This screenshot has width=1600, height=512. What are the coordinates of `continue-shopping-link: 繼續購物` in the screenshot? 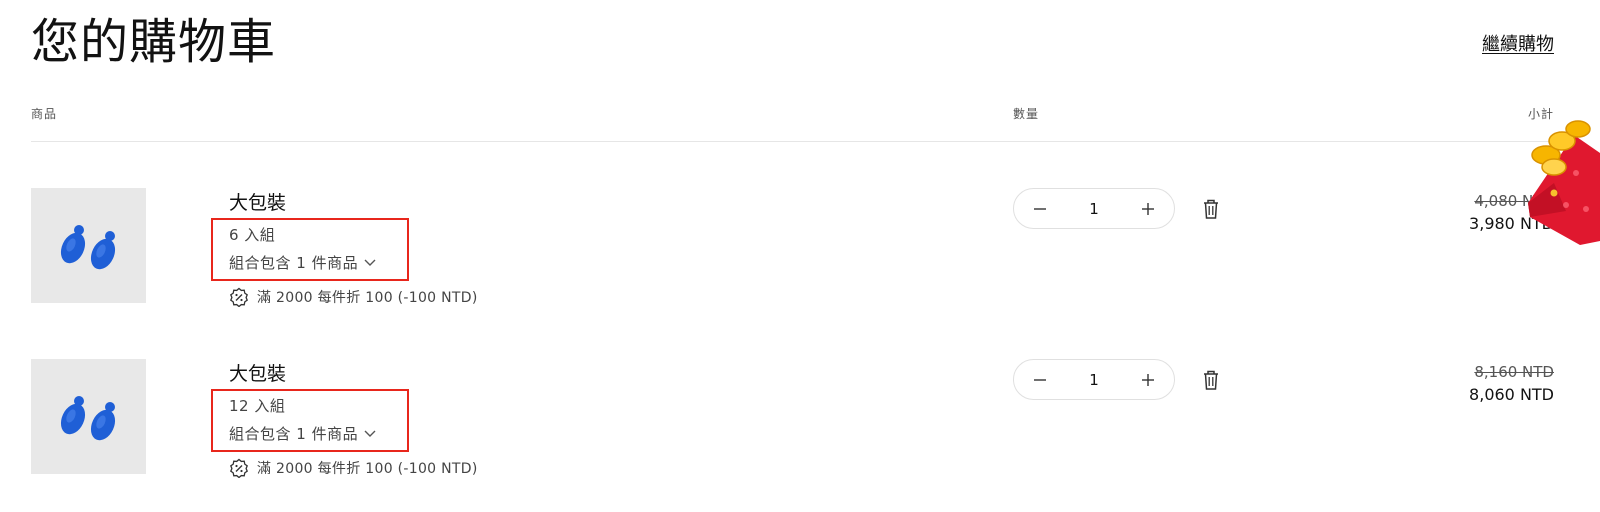 It's located at (1518, 43).